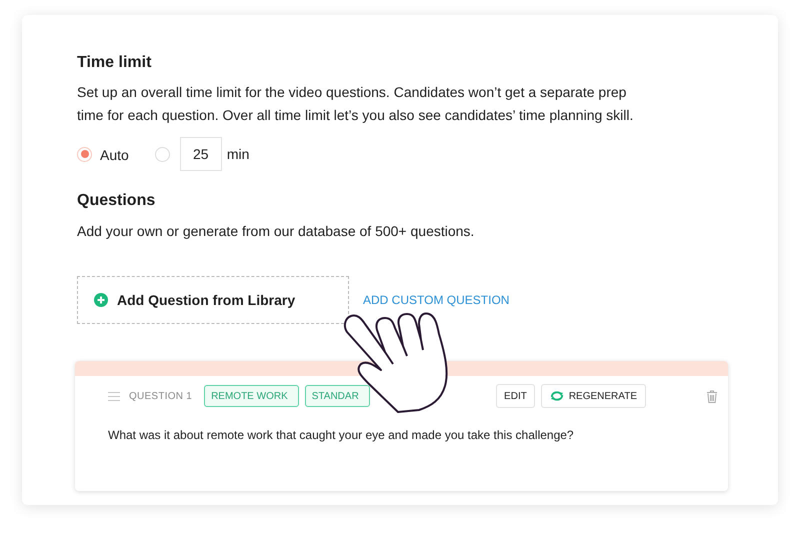 Image resolution: width=800 pixels, height=537 pixels. I want to click on radio-label: Auto, so click(114, 155).